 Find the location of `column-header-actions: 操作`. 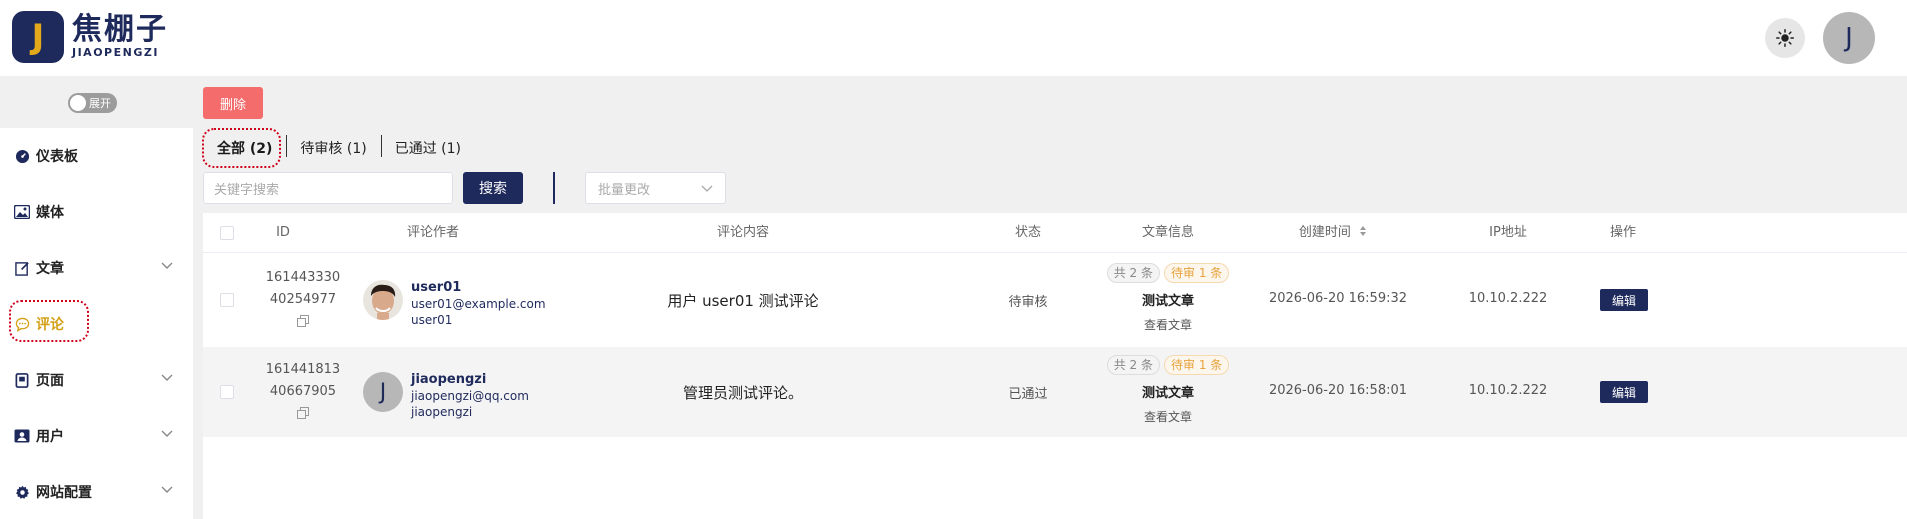

column-header-actions: 操作 is located at coordinates (1622, 232).